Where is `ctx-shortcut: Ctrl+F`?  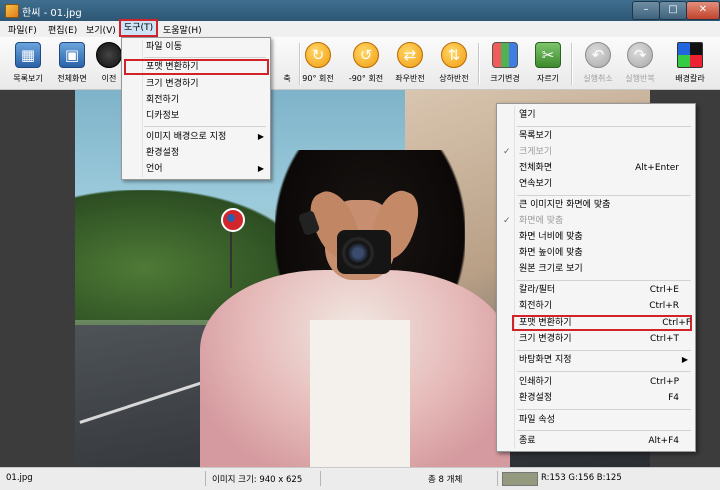 ctx-shortcut: Ctrl+F is located at coordinates (676, 323).